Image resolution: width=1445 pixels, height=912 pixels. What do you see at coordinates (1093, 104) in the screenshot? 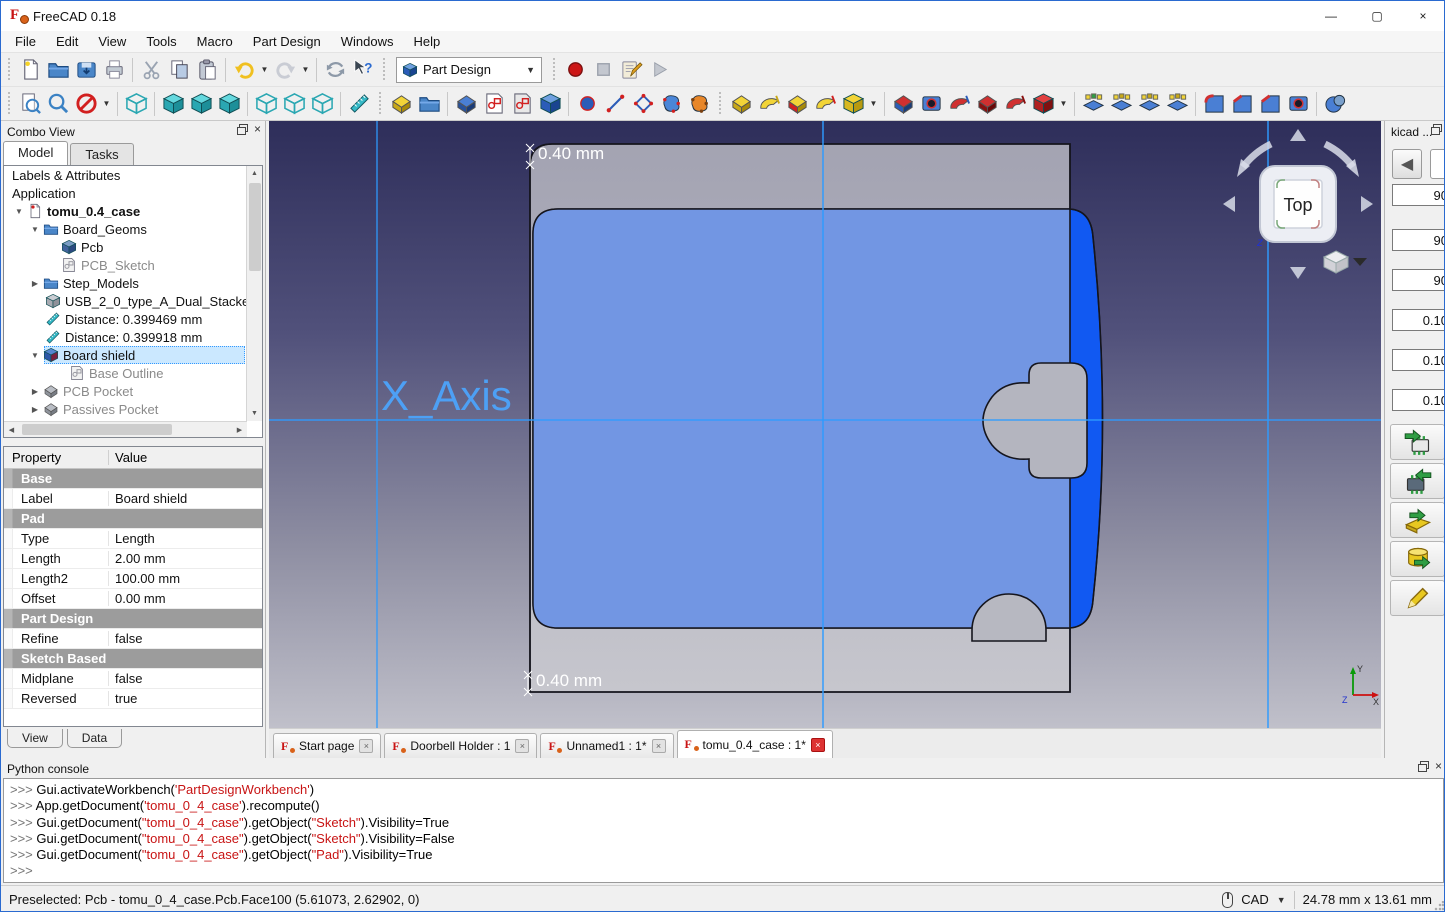
I see `mirrored-icon` at bounding box center [1093, 104].